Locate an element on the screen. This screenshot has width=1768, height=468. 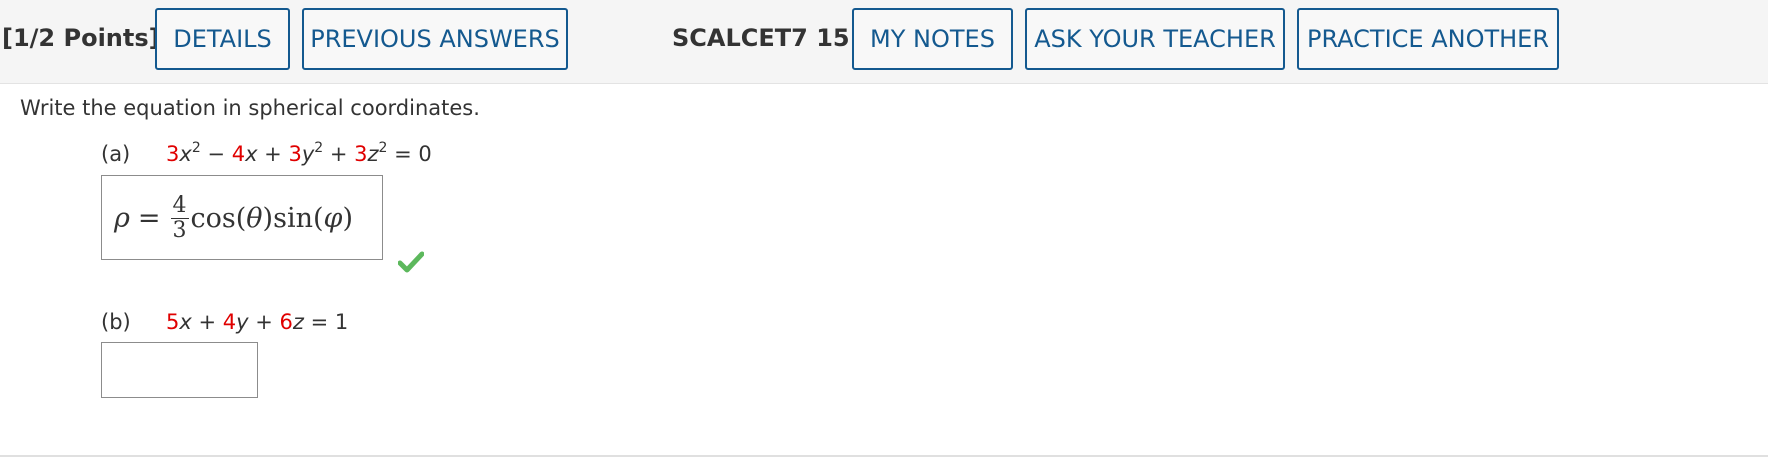
fraction: 43 is located at coordinates (179, 217).